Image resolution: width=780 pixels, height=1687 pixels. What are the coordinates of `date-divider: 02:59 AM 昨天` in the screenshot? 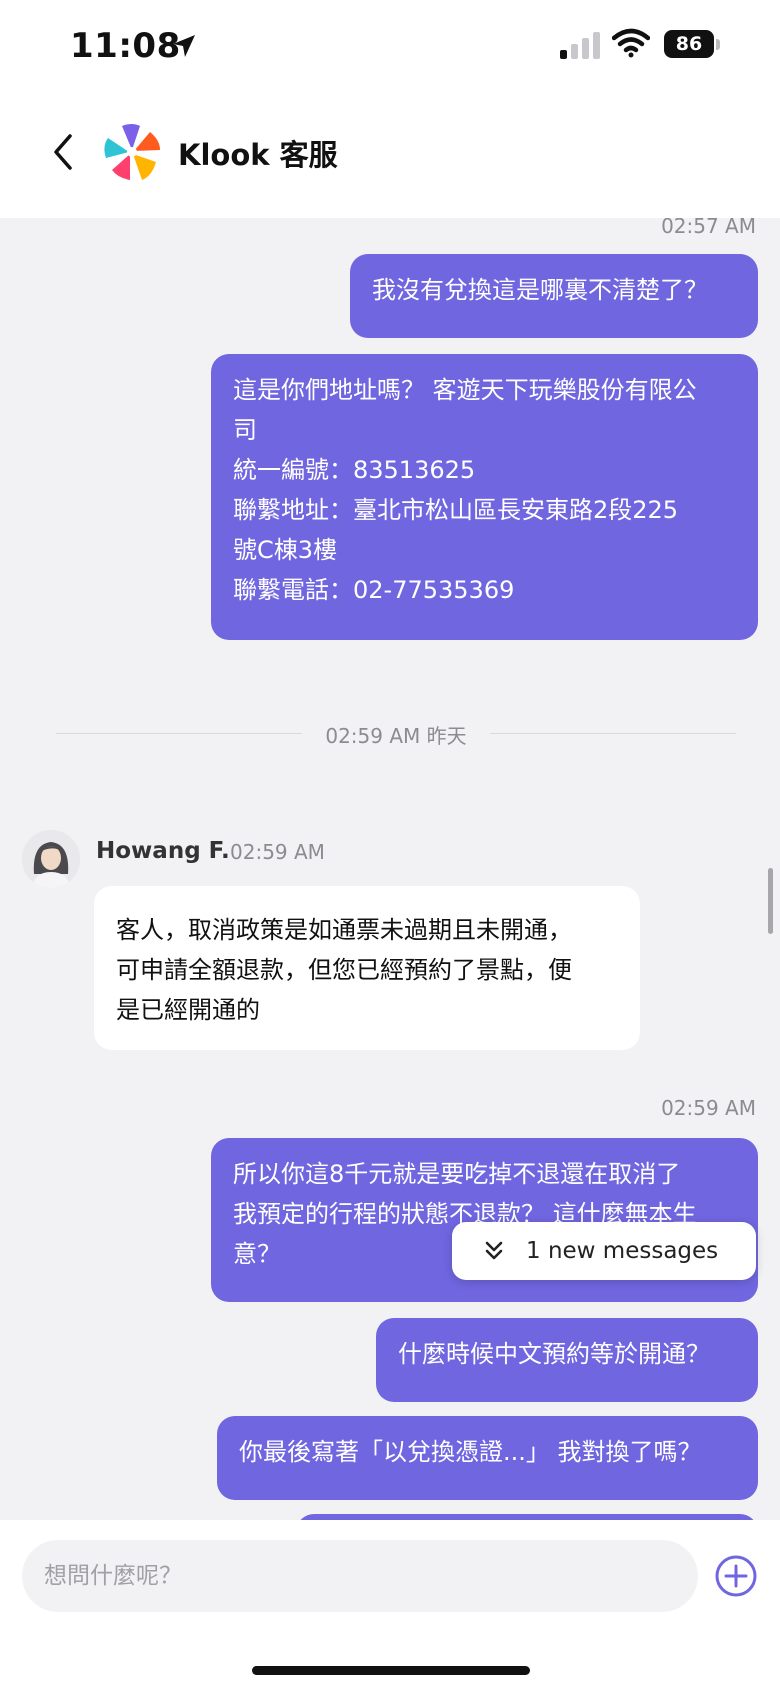 It's located at (396, 733).